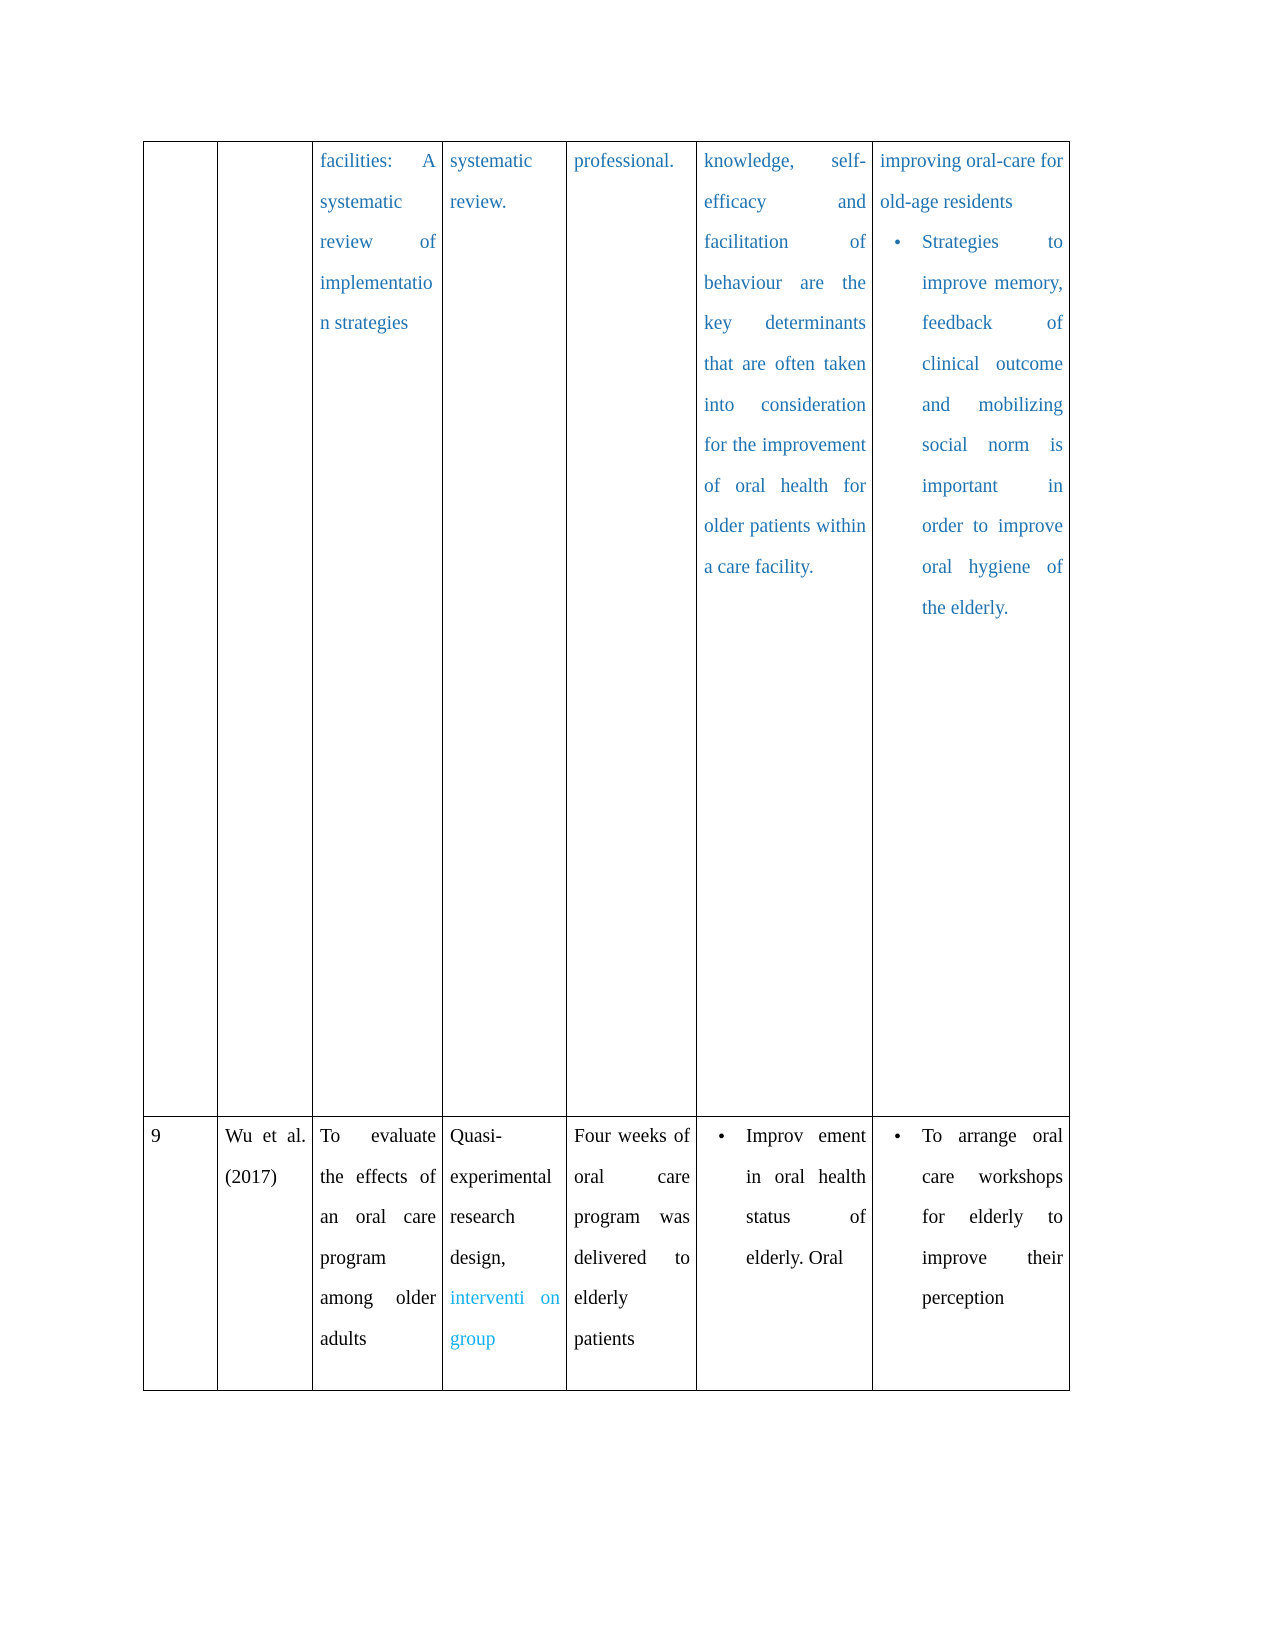  Describe the element at coordinates (180, 629) in the screenshot. I see `cell-no` at that location.